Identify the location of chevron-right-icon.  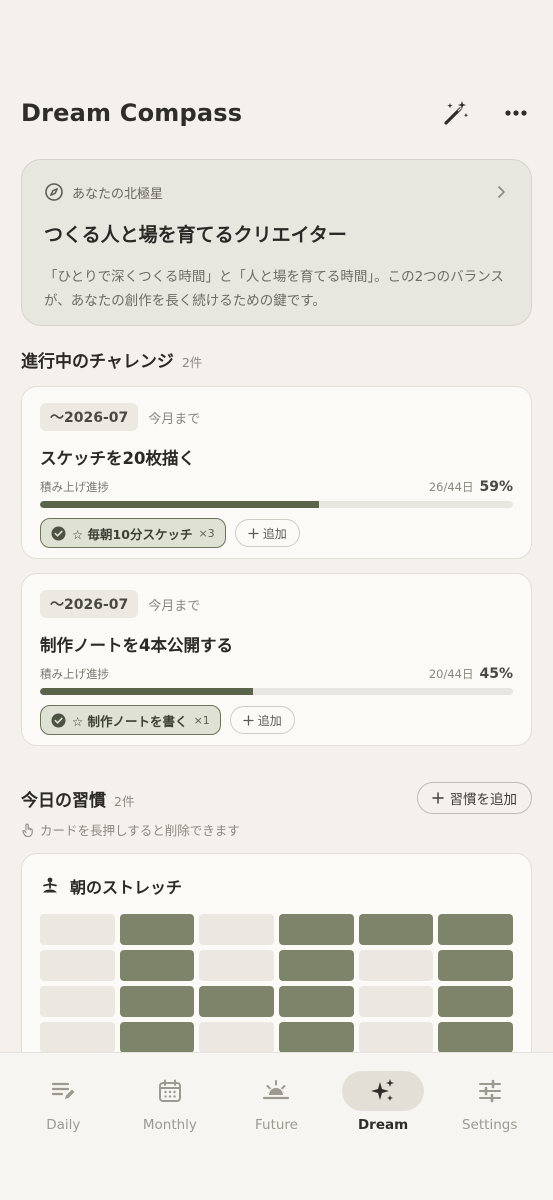
(501, 192).